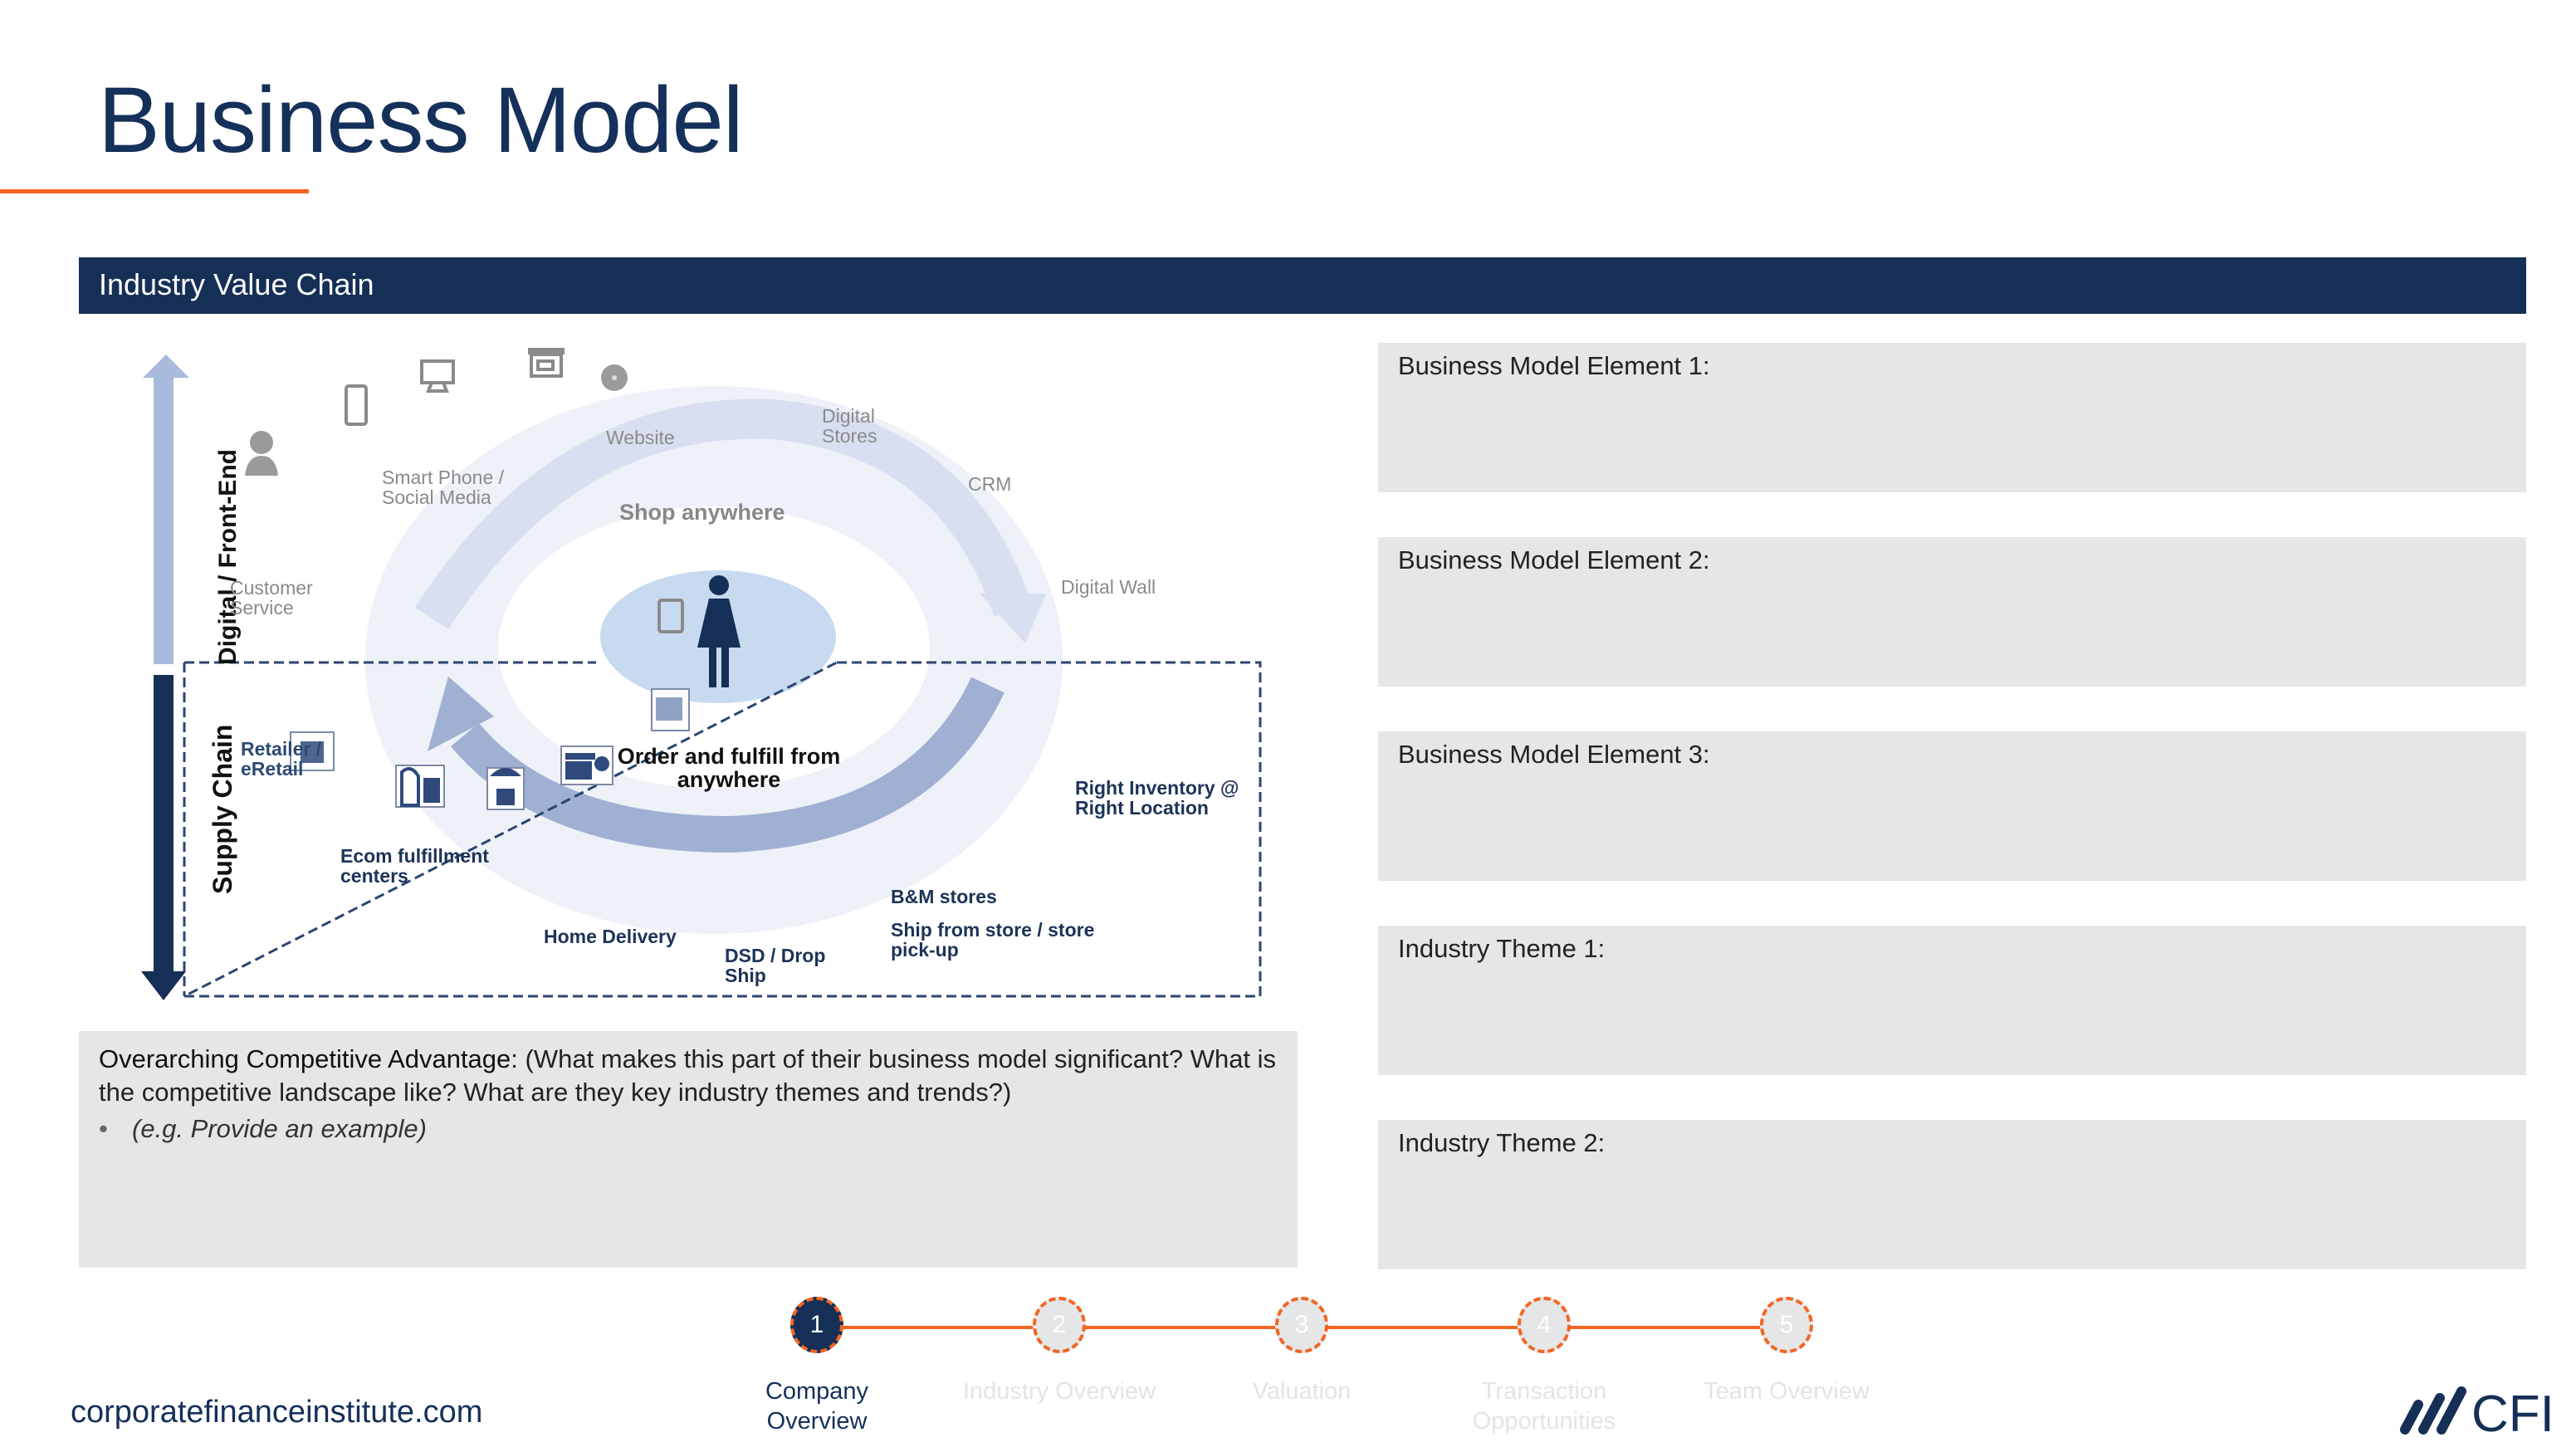 The height and width of the screenshot is (1447, 2576). Describe the element at coordinates (164, 825) in the screenshot. I see `supply-chain-arrow-shaft` at that location.